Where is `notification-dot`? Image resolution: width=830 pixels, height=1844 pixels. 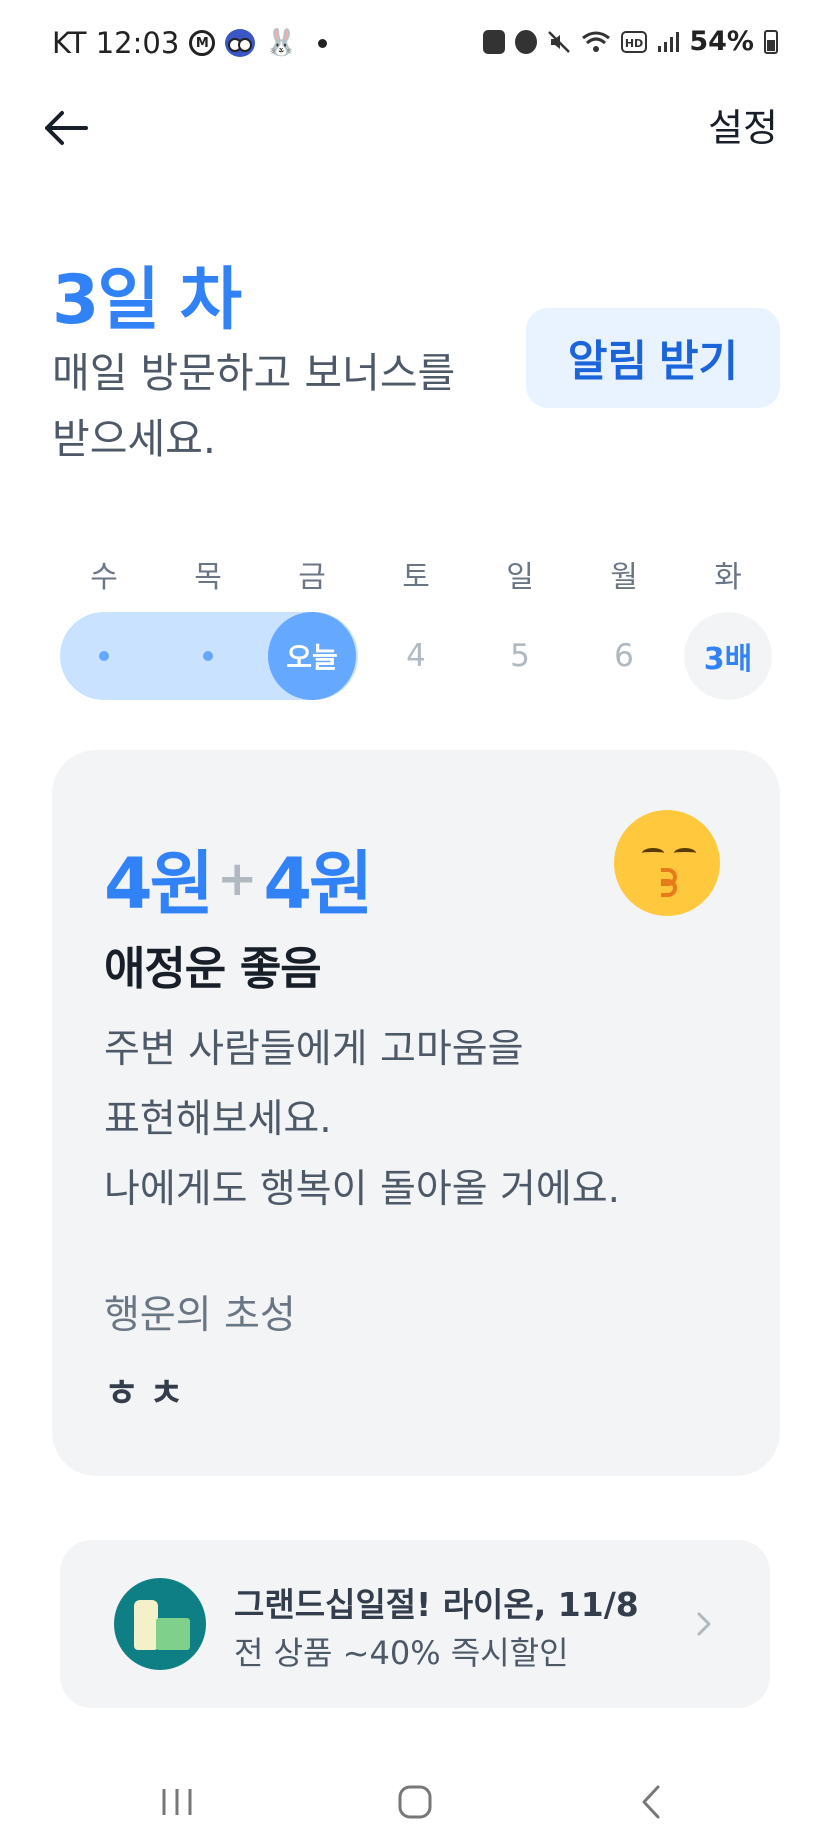 notification-dot is located at coordinates (322, 43).